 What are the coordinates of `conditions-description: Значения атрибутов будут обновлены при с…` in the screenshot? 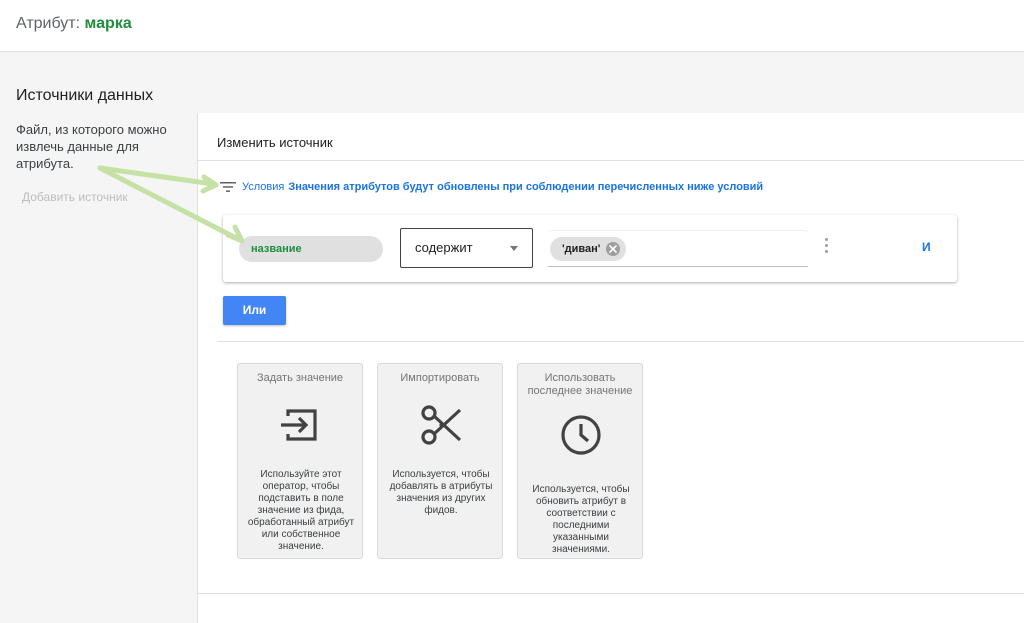 It's located at (526, 187).